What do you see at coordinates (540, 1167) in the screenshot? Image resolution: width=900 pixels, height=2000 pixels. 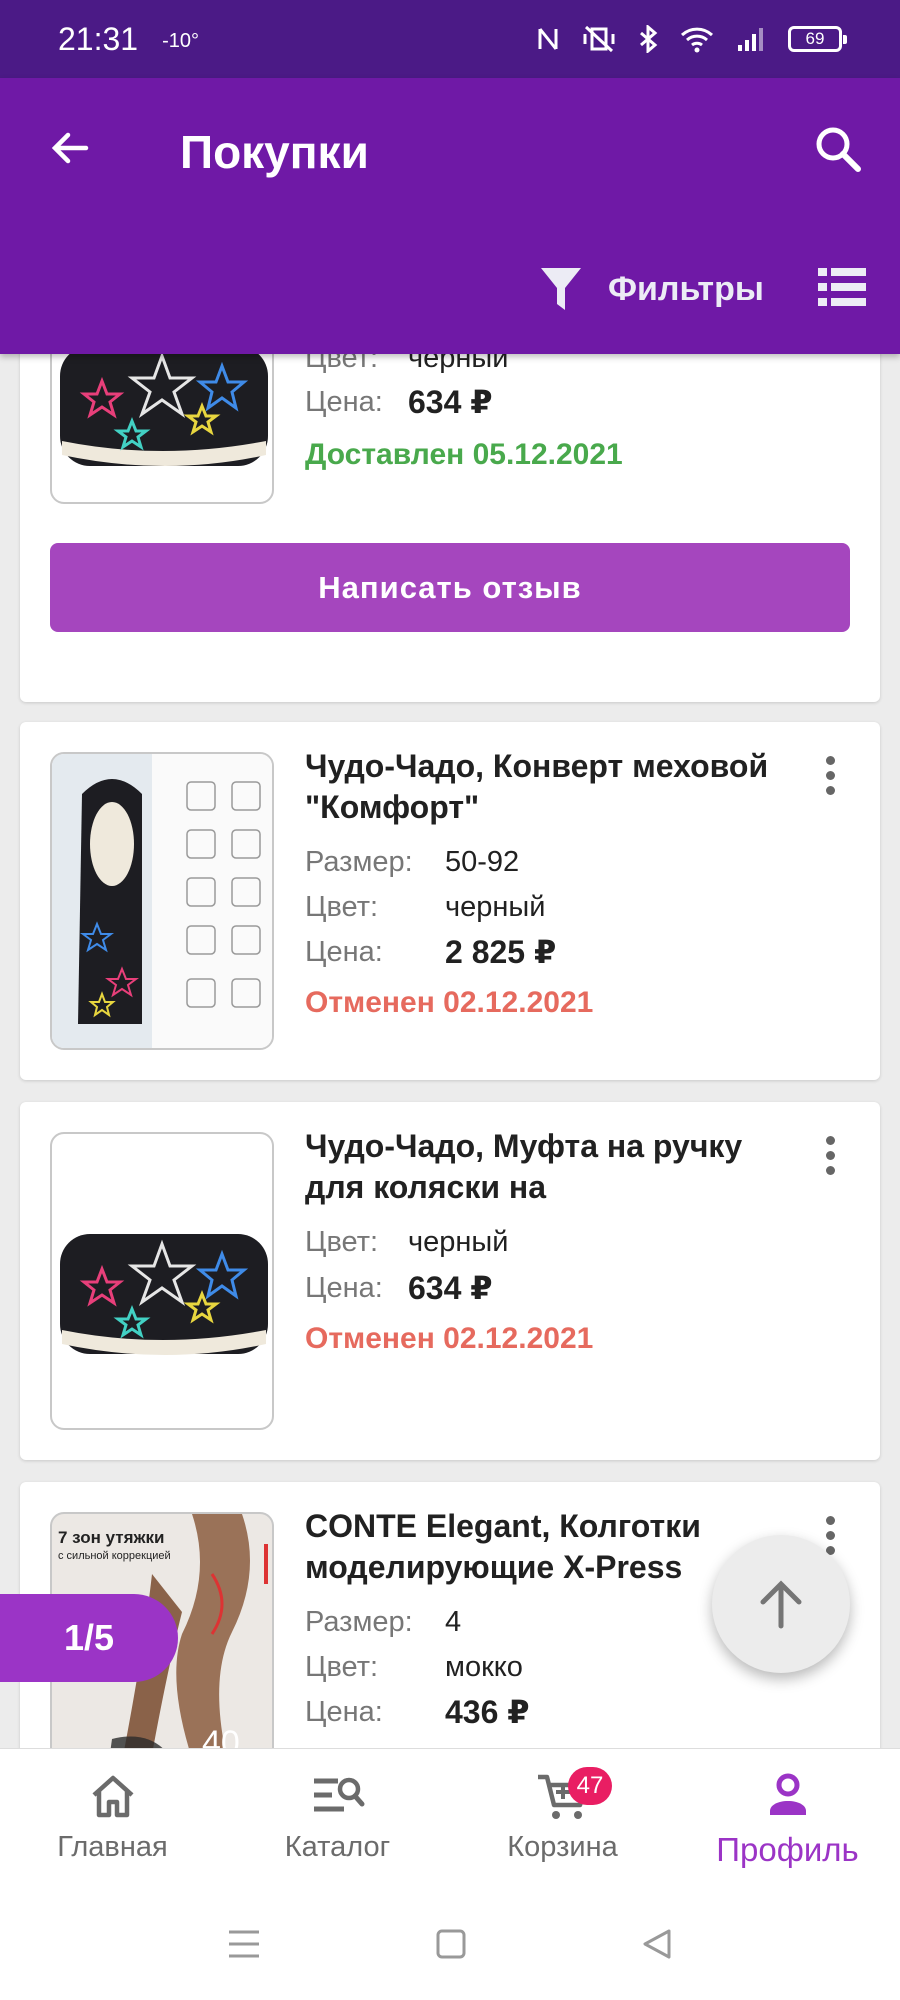 I see `product-name: Чудо-Чадо, Муфта на ручку для коляски на` at bounding box center [540, 1167].